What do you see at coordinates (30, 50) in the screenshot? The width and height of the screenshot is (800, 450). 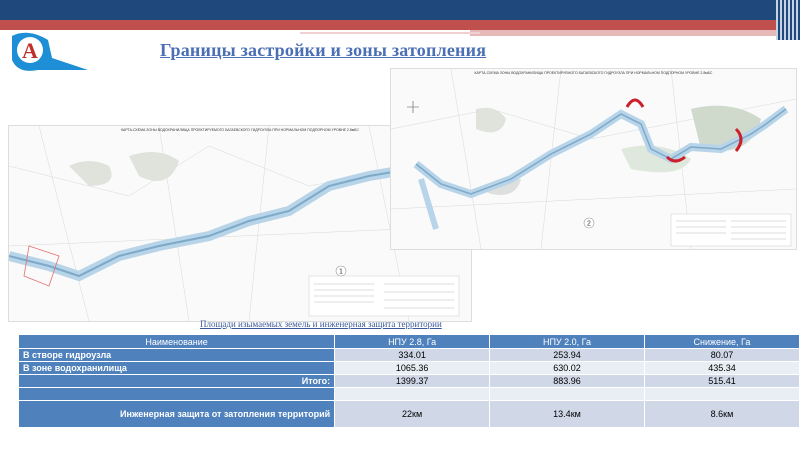 I see `logo-letter: А` at bounding box center [30, 50].